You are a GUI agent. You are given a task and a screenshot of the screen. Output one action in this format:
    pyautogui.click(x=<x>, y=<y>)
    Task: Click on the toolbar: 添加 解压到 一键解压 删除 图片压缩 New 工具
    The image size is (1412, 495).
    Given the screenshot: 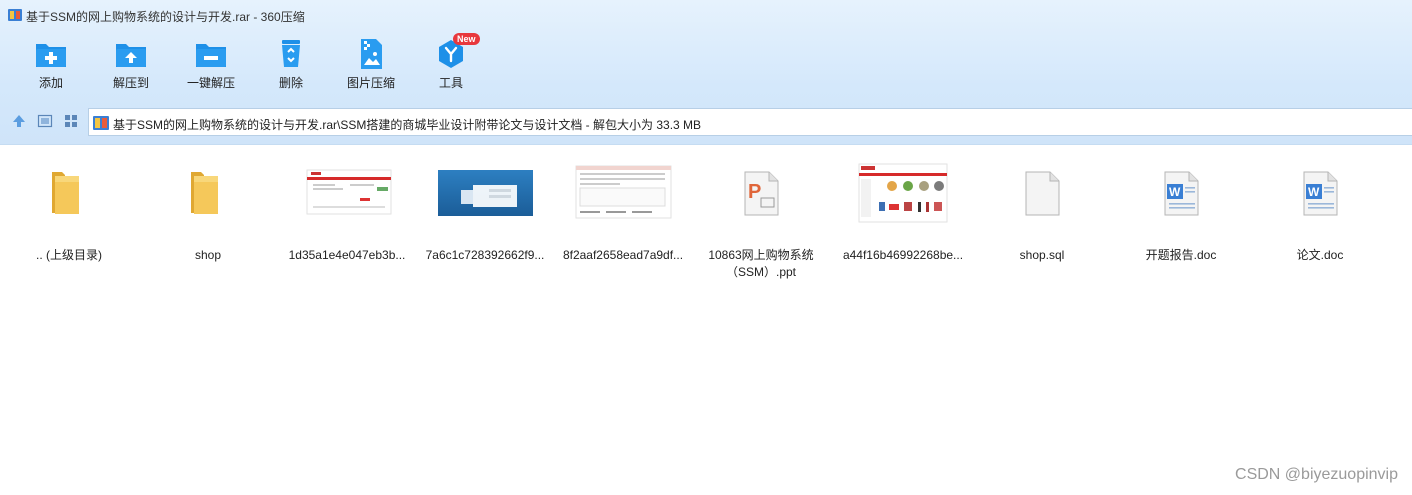 What is the action you would take?
    pyautogui.click(x=706, y=65)
    